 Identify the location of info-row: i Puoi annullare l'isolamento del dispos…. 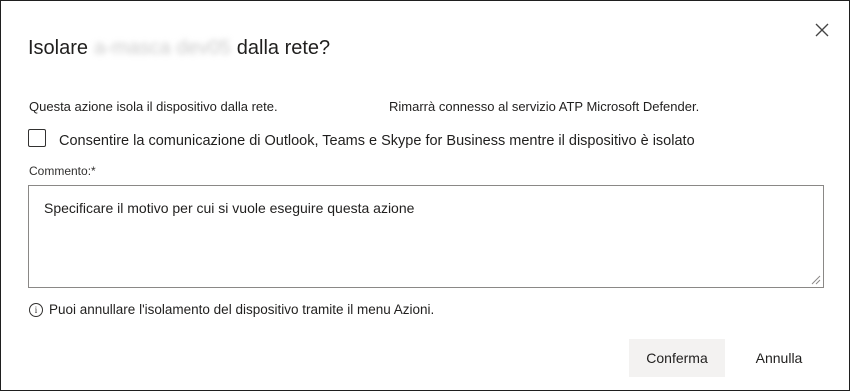
(231, 309).